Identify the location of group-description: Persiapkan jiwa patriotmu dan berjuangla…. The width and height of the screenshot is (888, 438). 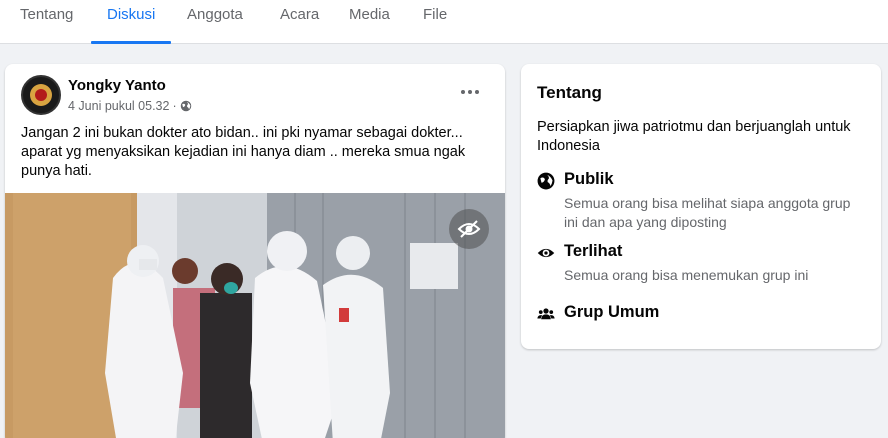
(694, 136).